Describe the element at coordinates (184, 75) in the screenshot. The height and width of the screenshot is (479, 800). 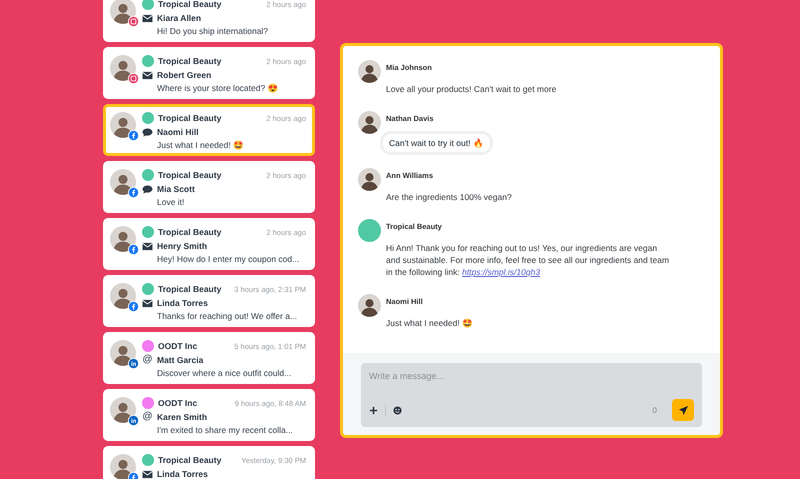
I see `contact-name: Robert Green` at that location.